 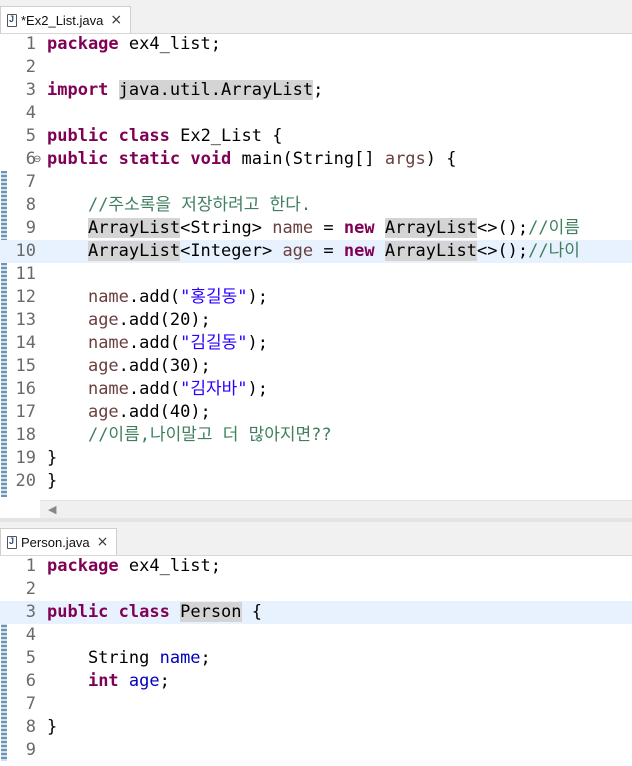 I want to click on code-line: 20}, so click(x=316, y=481).